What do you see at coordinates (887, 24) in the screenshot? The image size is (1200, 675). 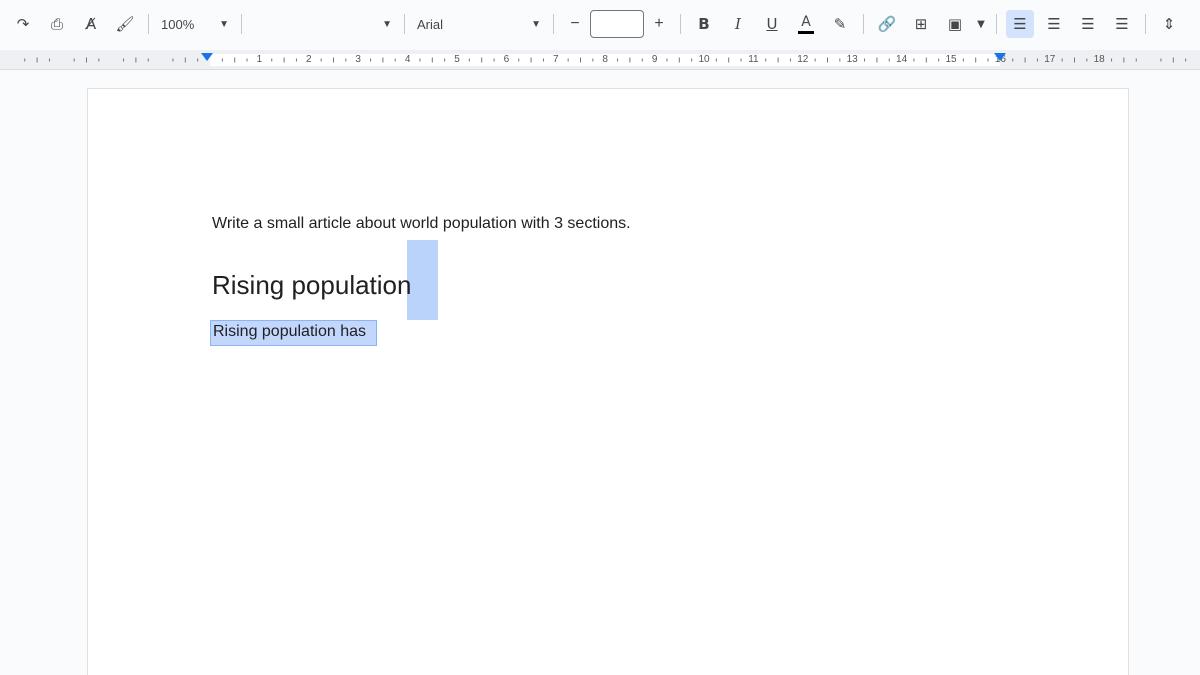 I see `link-icon: 🔗` at bounding box center [887, 24].